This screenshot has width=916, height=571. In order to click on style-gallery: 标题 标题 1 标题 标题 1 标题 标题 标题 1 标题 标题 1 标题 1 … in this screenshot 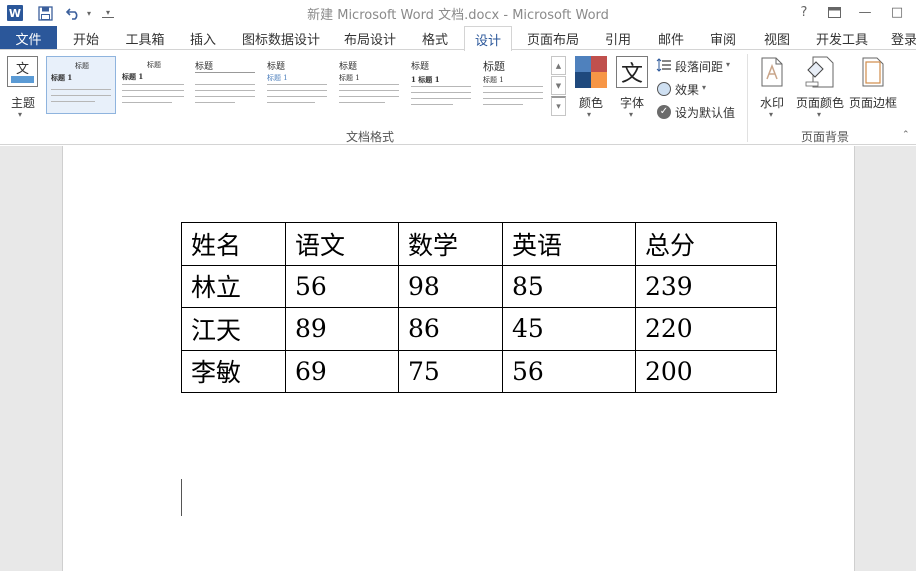, I will do `click(307, 87)`.